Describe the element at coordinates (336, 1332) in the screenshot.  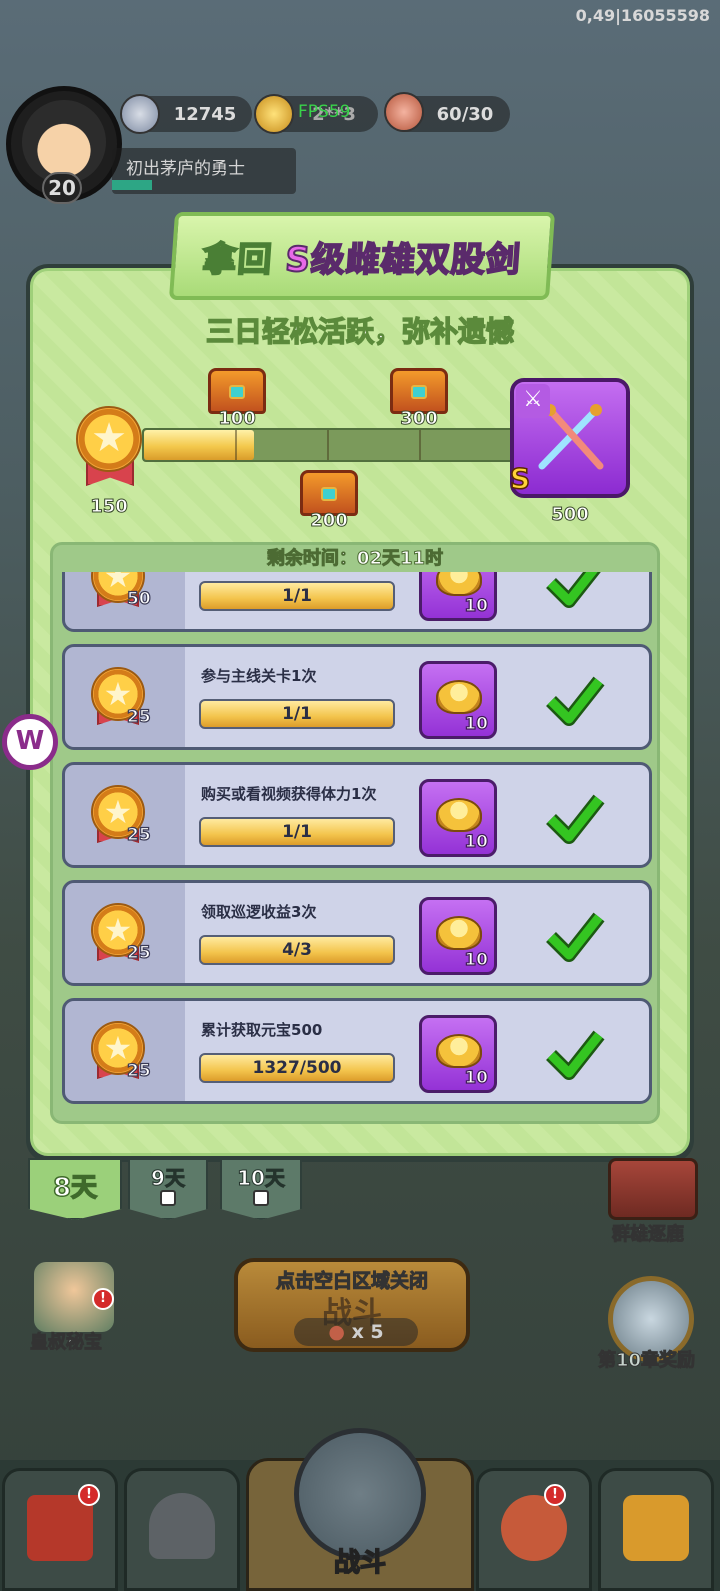
I see `meat-icon: ●` at that location.